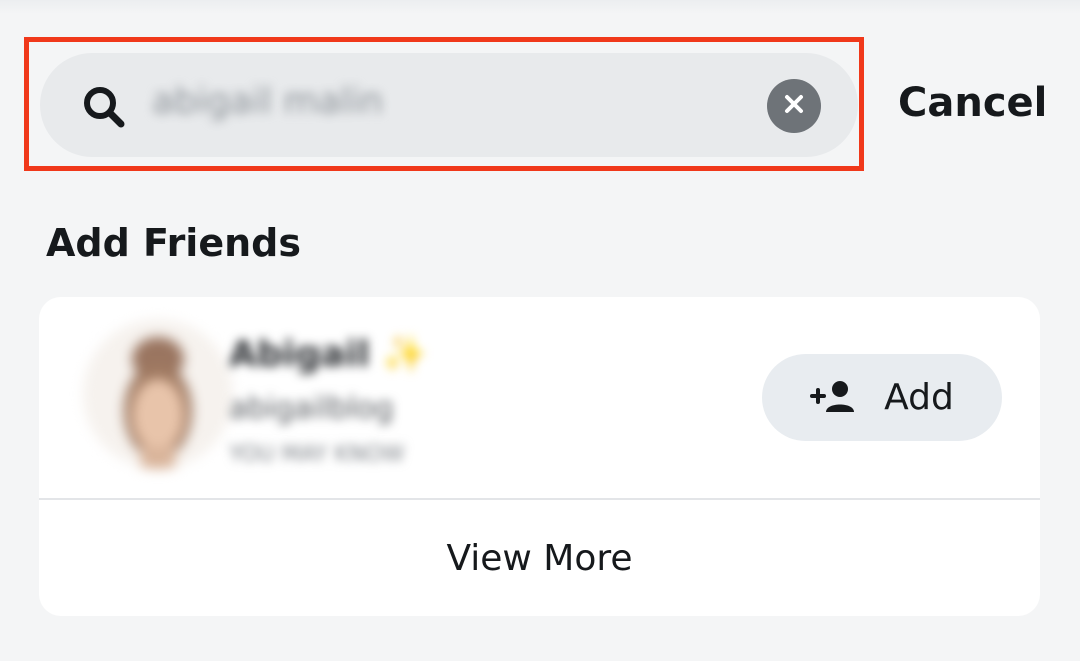 The image size is (1080, 661). I want to click on view-more-label: View More, so click(539, 558).